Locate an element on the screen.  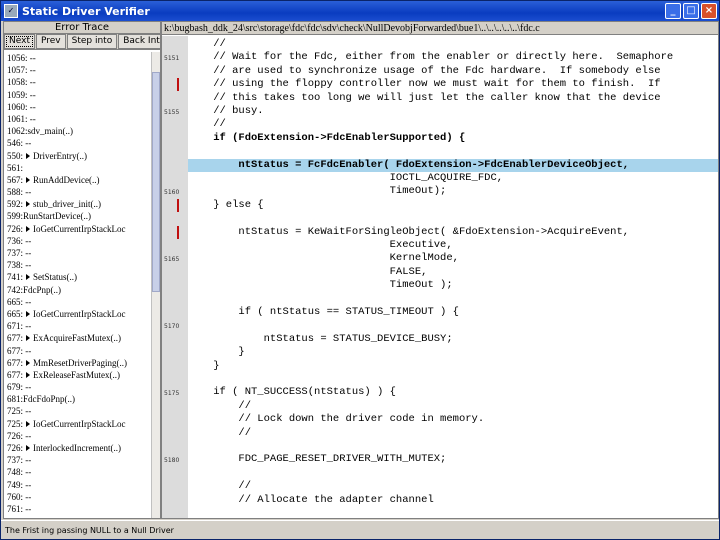
trace-item: 725: IoGetCurrentIrpStackLoc is located at coordinates (78, 424).